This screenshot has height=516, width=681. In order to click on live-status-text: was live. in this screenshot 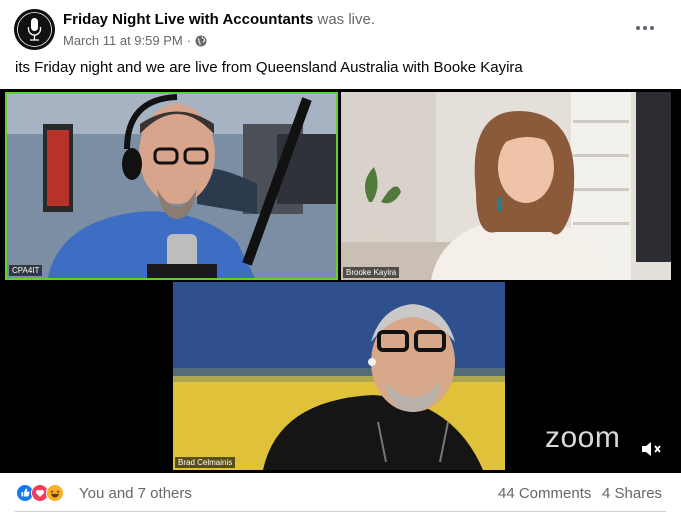, I will do `click(346, 19)`.